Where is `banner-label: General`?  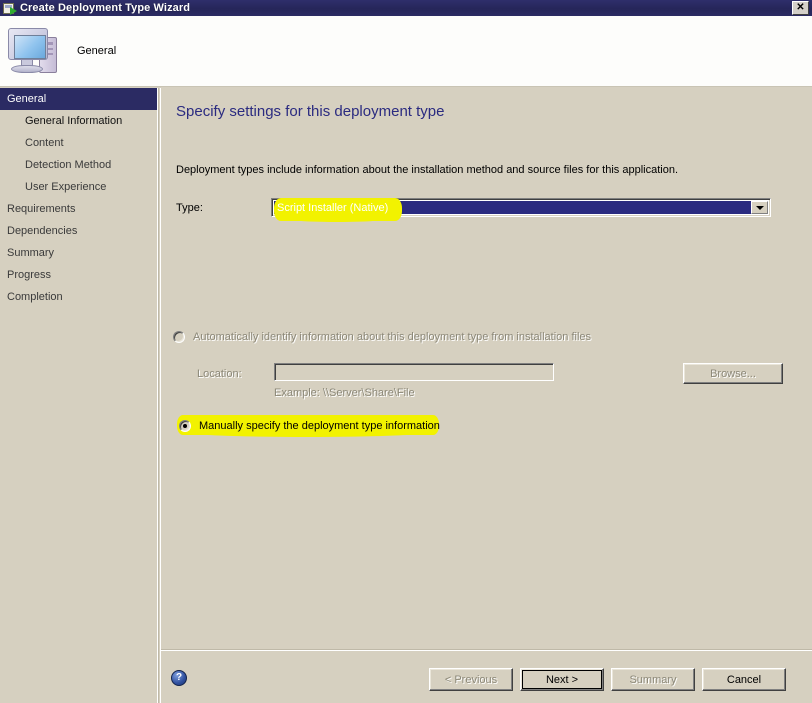
banner-label: General is located at coordinates (97, 51).